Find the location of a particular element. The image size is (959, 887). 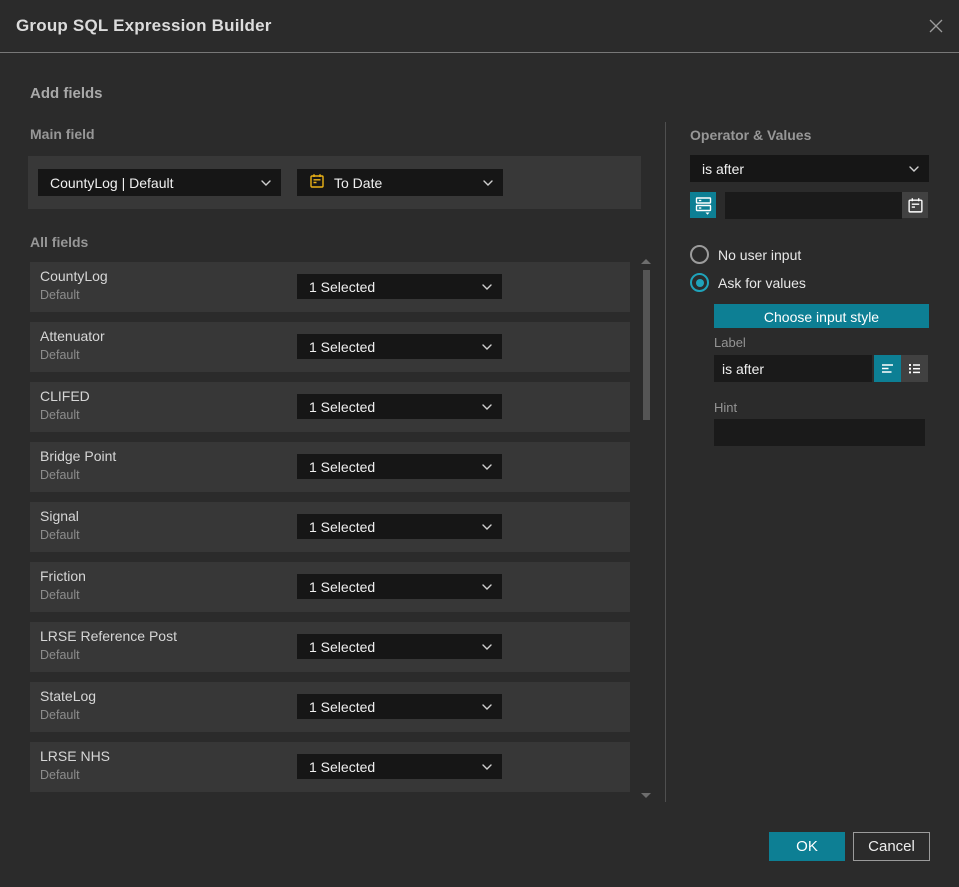

stacked-values-icon is located at coordinates (703, 206).